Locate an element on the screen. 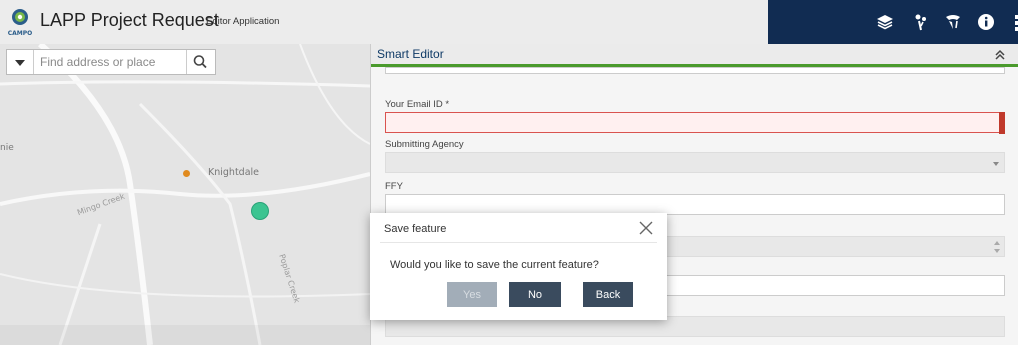 The width and height of the screenshot is (1018, 345). more-icon is located at coordinates (1013, 22).